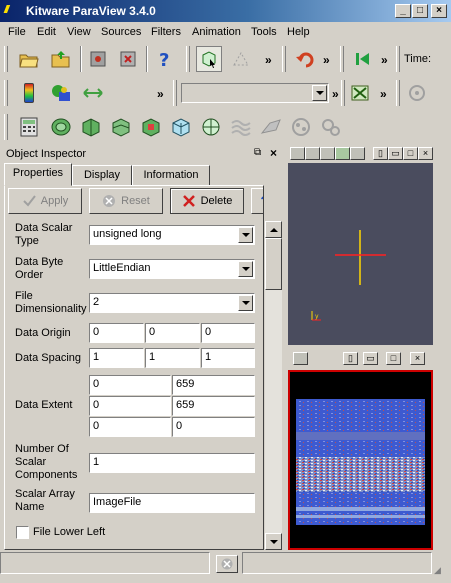 The image size is (451, 583). What do you see at coordinates (46, 32) in the screenshot?
I see `menu-edit: Edit` at bounding box center [46, 32].